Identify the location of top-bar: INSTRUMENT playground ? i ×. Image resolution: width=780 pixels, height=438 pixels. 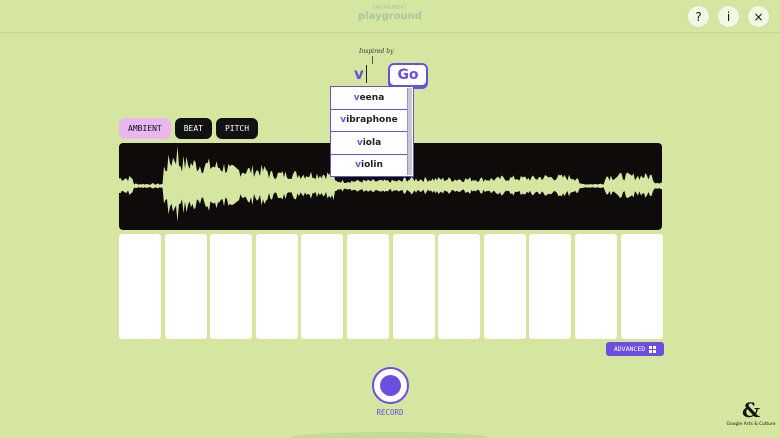
(390, 16).